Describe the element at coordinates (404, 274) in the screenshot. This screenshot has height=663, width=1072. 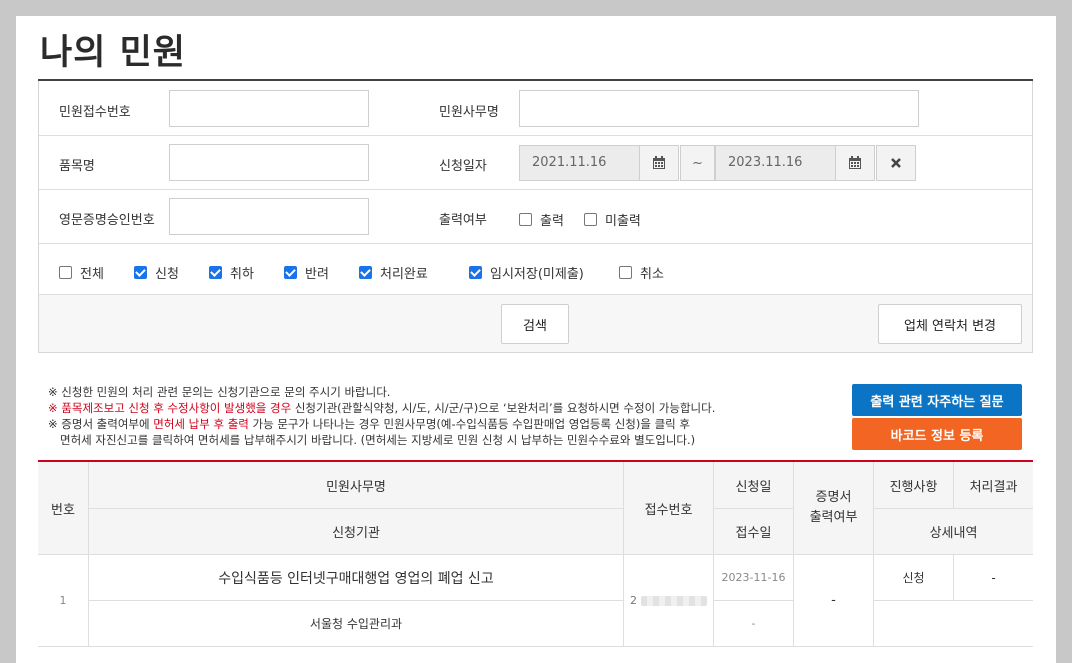
I see `status-label: 처리완료` at that location.